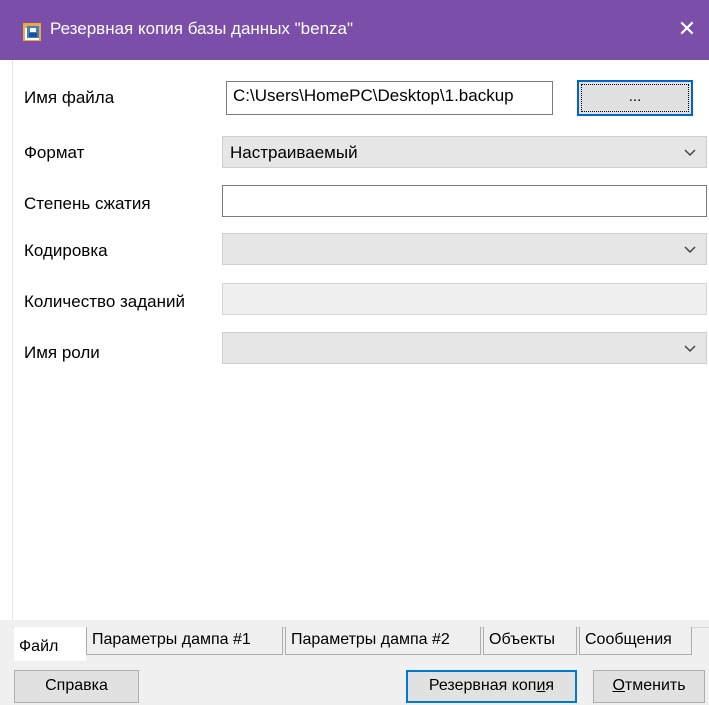 The width and height of the screenshot is (709, 705). I want to click on focus-rect, so click(635, 98).